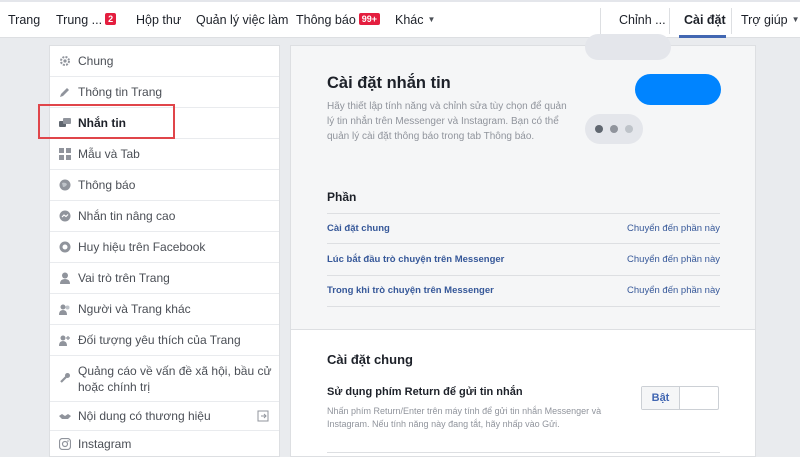  I want to click on highlight-annotation, so click(106, 121).